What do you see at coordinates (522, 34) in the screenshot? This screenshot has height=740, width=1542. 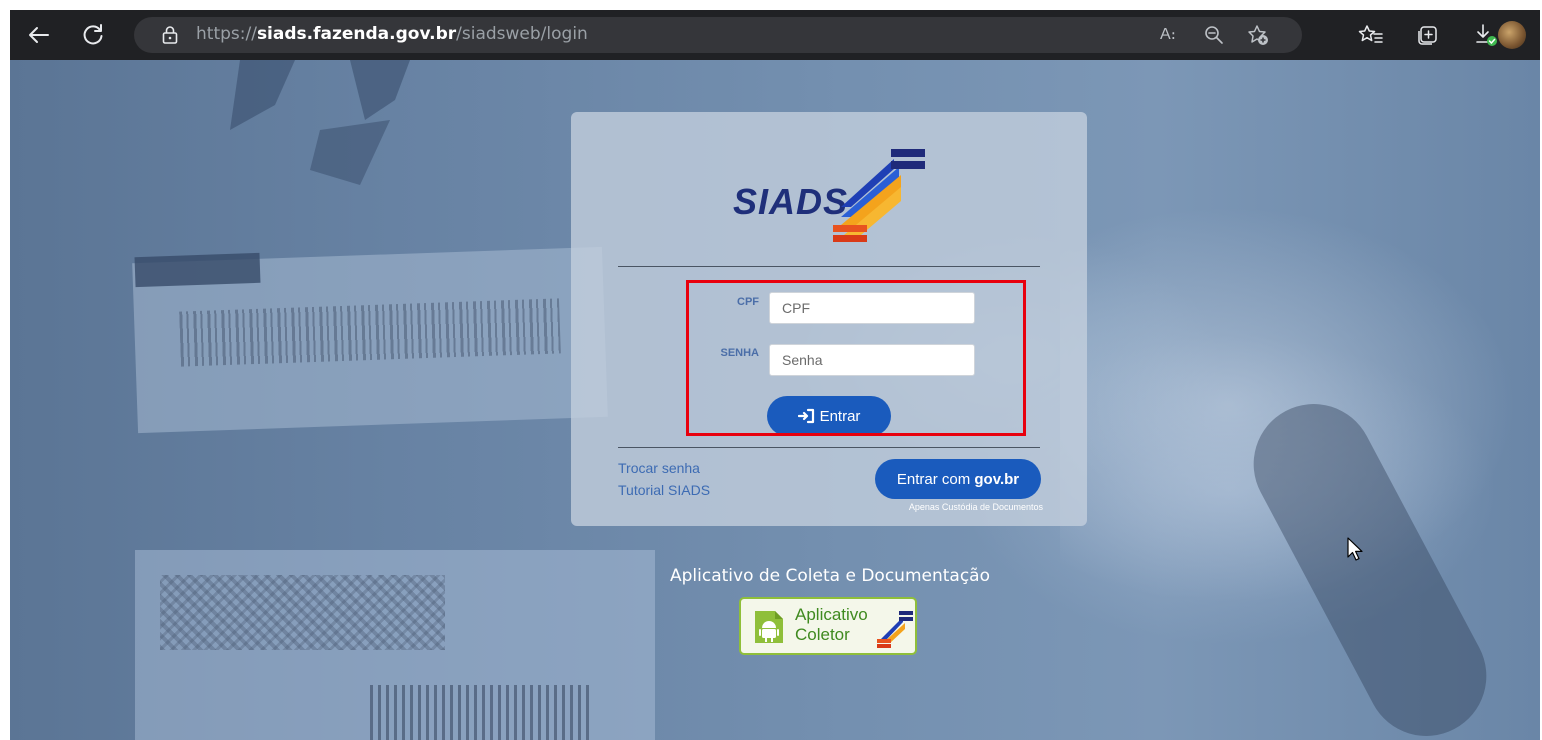 I see `url-path: /siadsweb/login` at bounding box center [522, 34].